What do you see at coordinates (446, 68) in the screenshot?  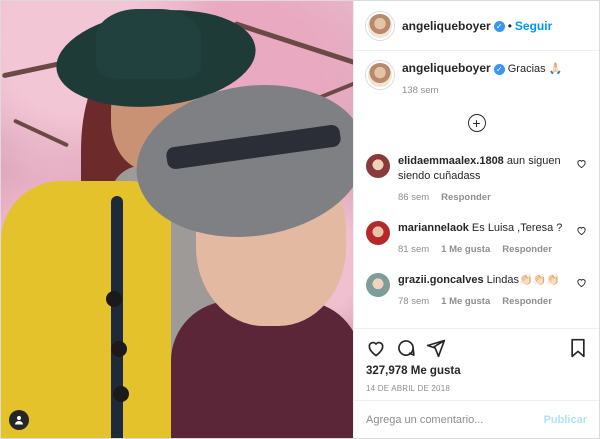 I see `caption-username: angeliqueboyer` at bounding box center [446, 68].